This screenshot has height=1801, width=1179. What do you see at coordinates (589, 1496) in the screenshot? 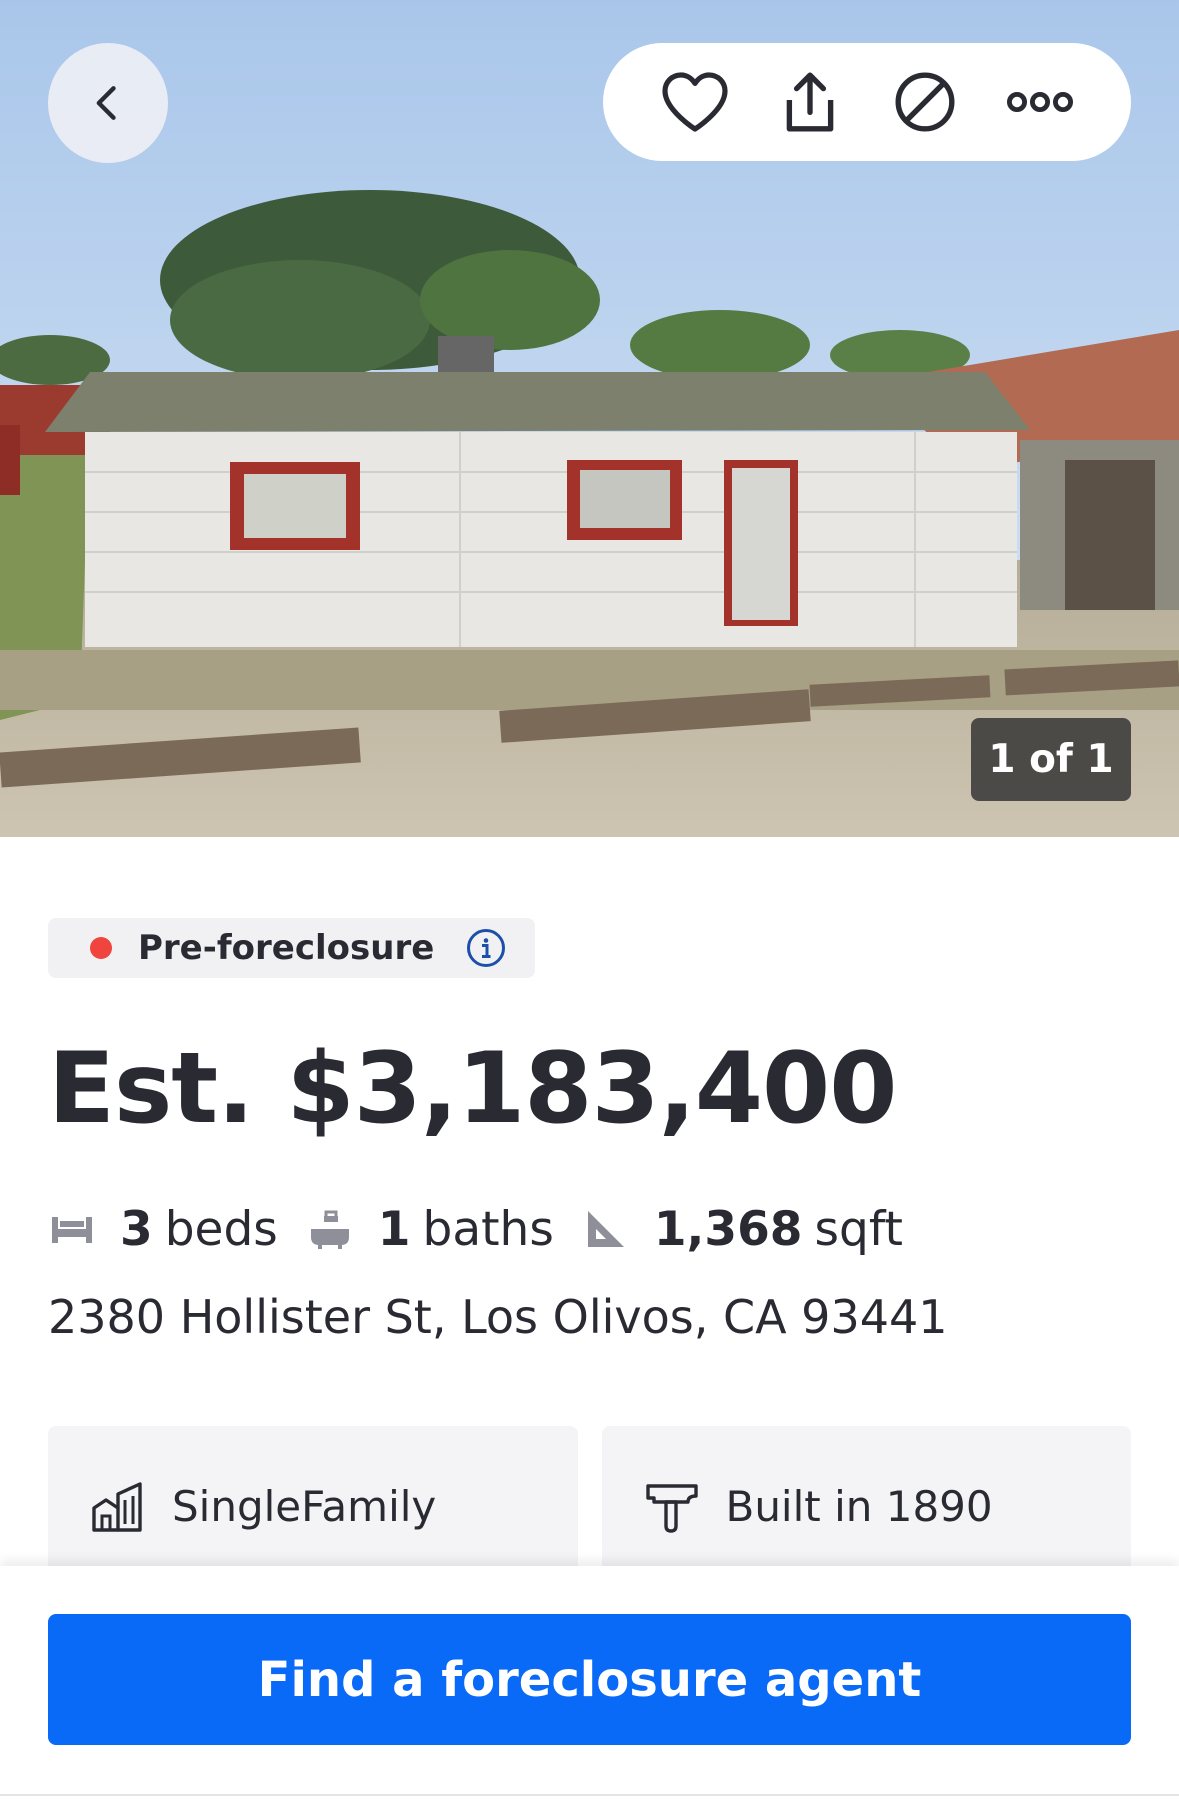
I see `fact-cards: SingleFamily Built in 1890` at bounding box center [589, 1496].